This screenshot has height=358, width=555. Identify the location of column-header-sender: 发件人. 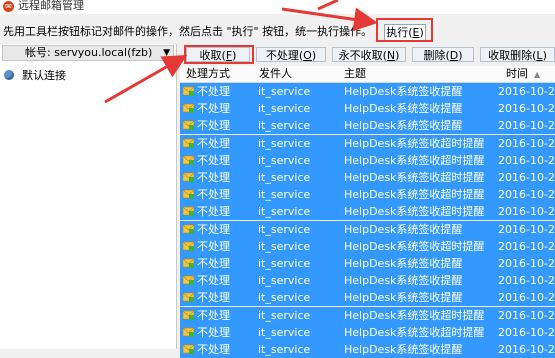
(275, 74).